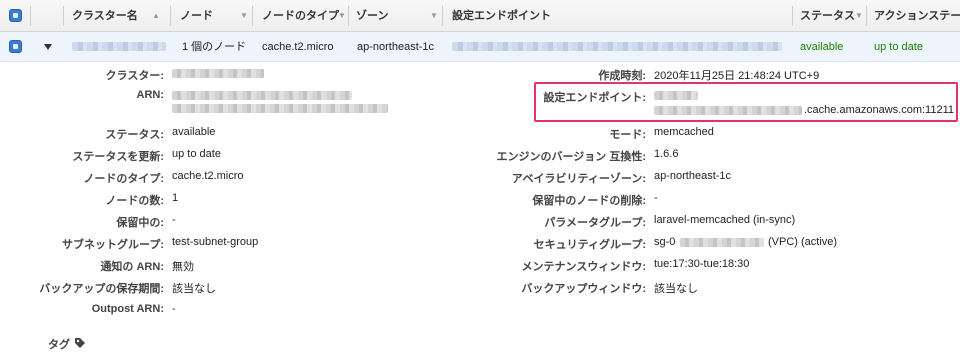 The height and width of the screenshot is (354, 960). I want to click on redacted-arn-line2, so click(280, 108).